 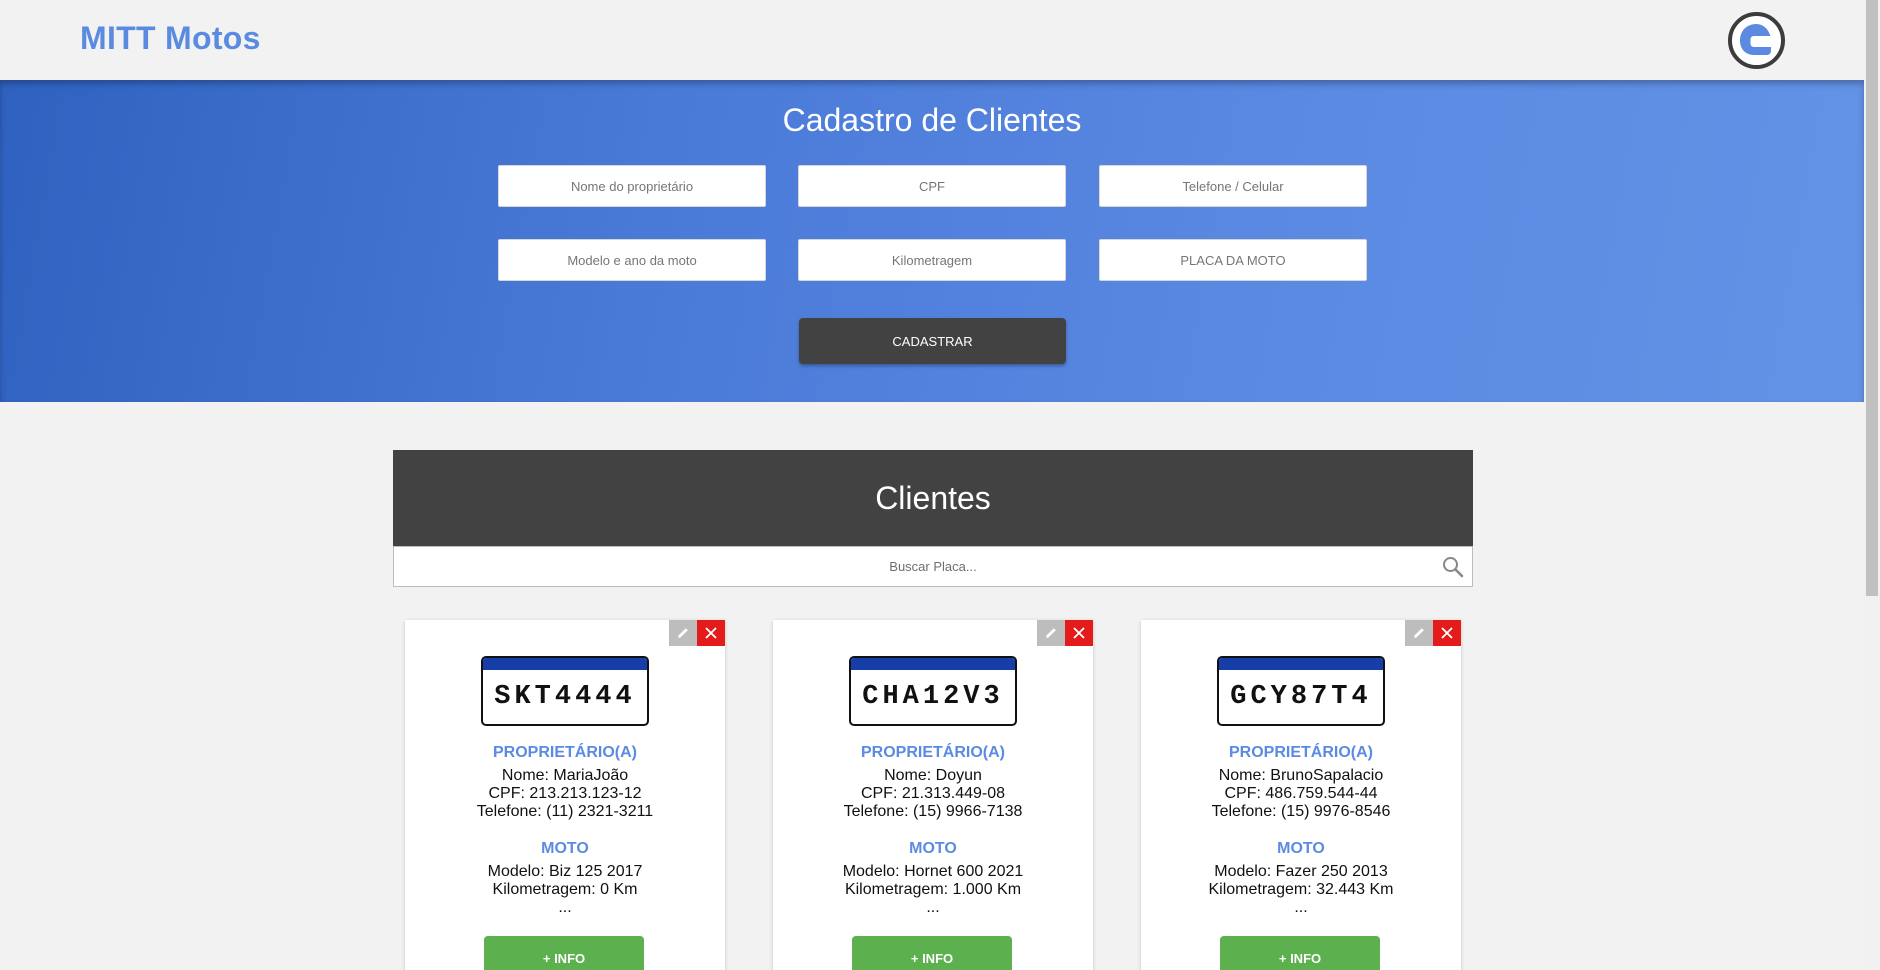 I want to click on owner-phone: Telefone: (15) 9976-8546, so click(x=1301, y=811).